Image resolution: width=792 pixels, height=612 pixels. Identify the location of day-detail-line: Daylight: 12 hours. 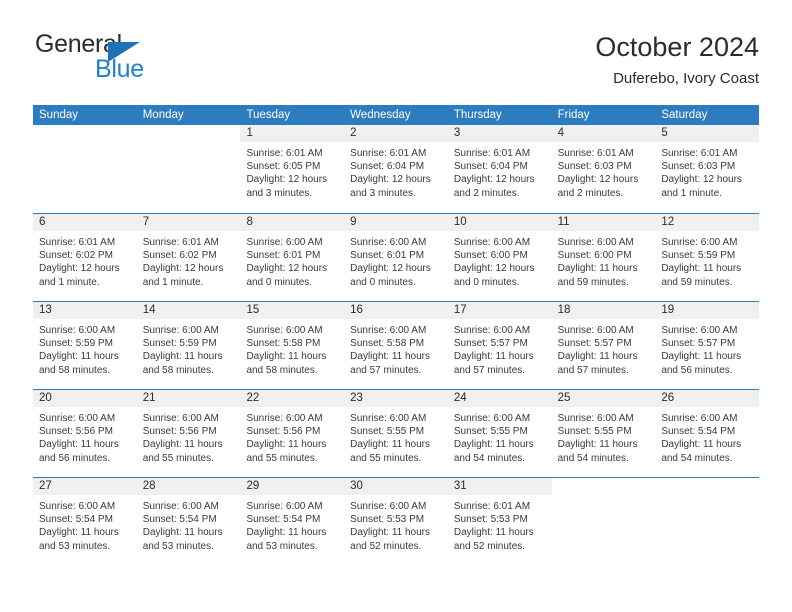
(494, 180).